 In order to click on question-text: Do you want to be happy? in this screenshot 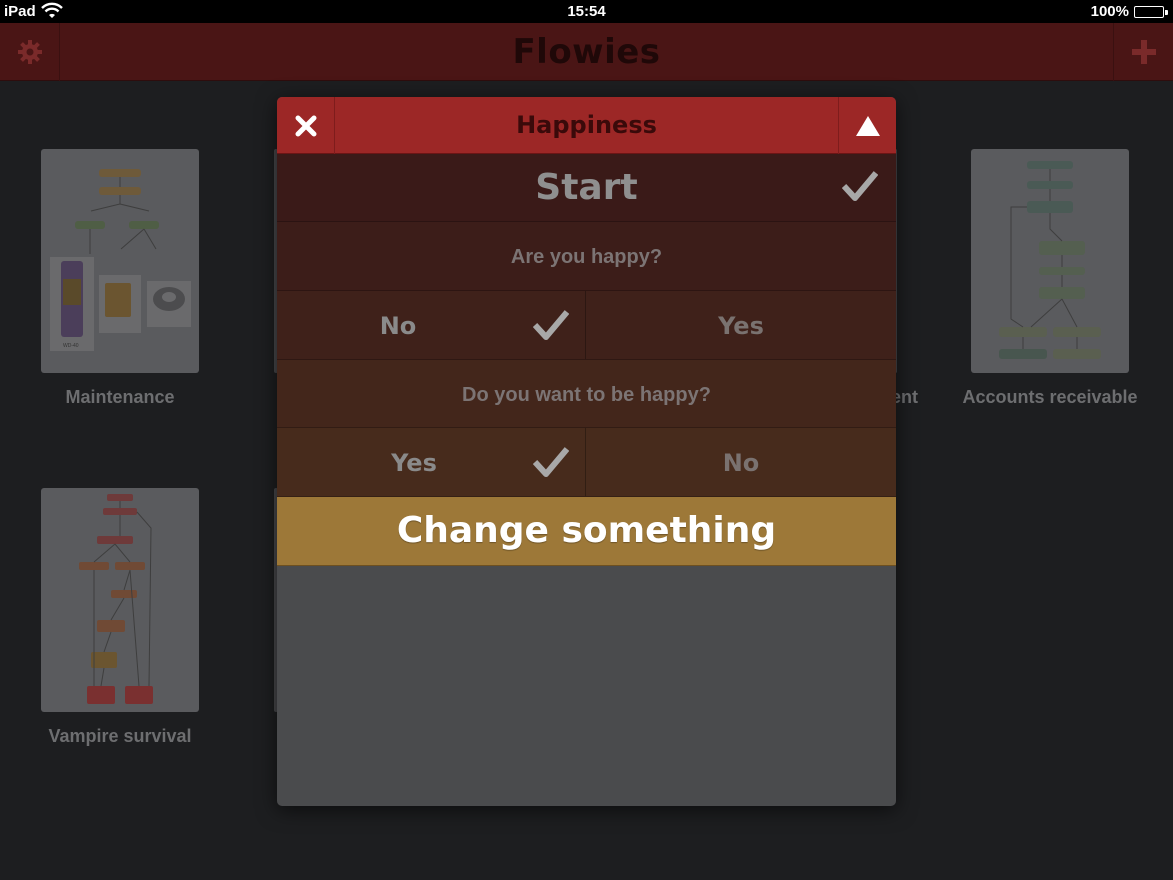, I will do `click(586, 395)`.